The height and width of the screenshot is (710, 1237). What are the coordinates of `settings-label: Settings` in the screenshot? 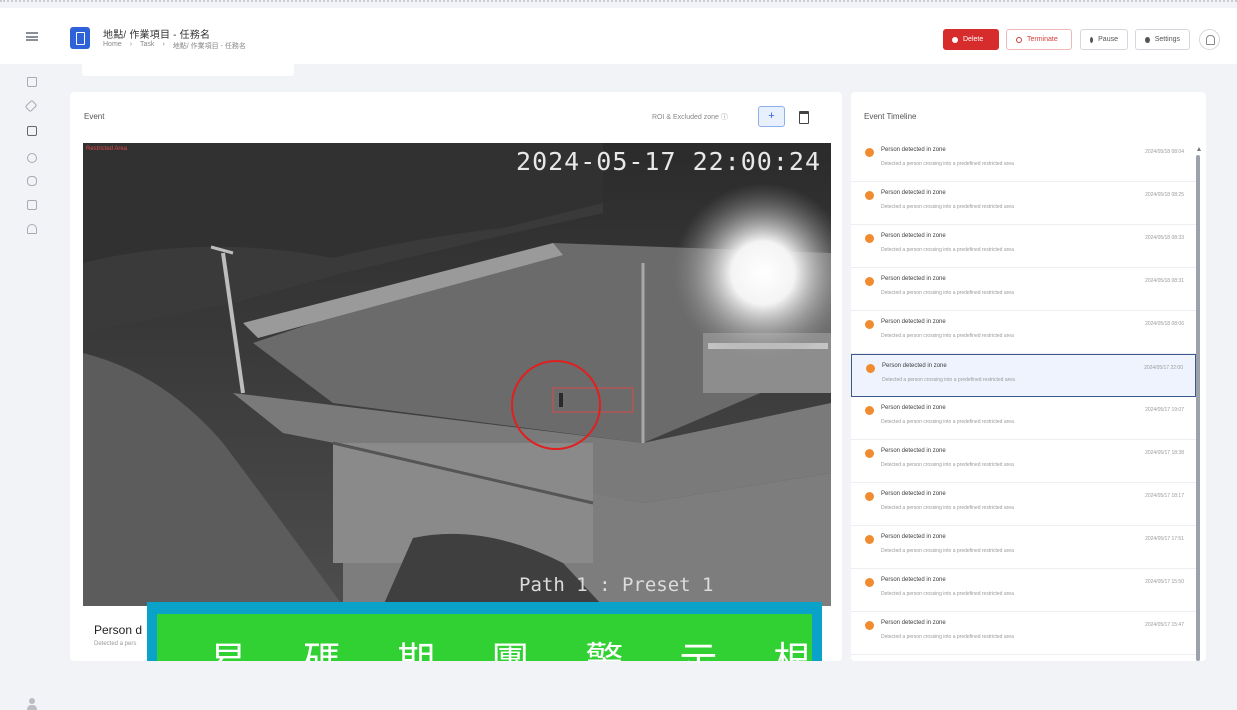 It's located at (1167, 39).